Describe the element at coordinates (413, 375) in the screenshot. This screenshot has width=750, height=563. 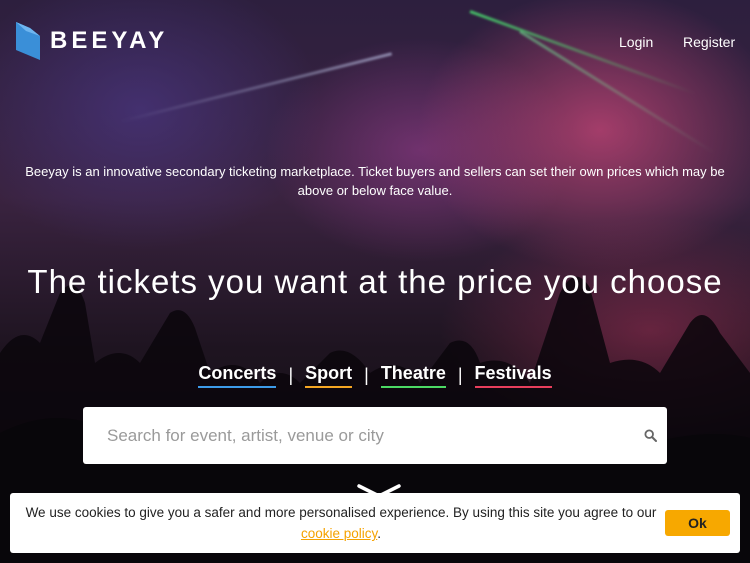
I see `category-theatre: Theatre` at that location.